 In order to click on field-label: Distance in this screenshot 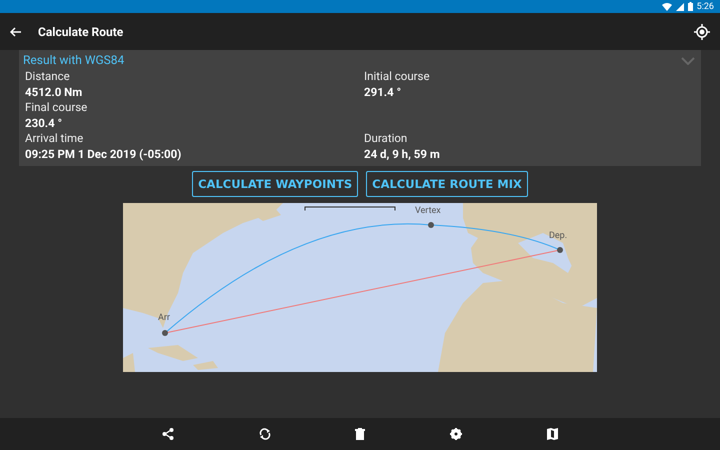, I will do `click(47, 76)`.